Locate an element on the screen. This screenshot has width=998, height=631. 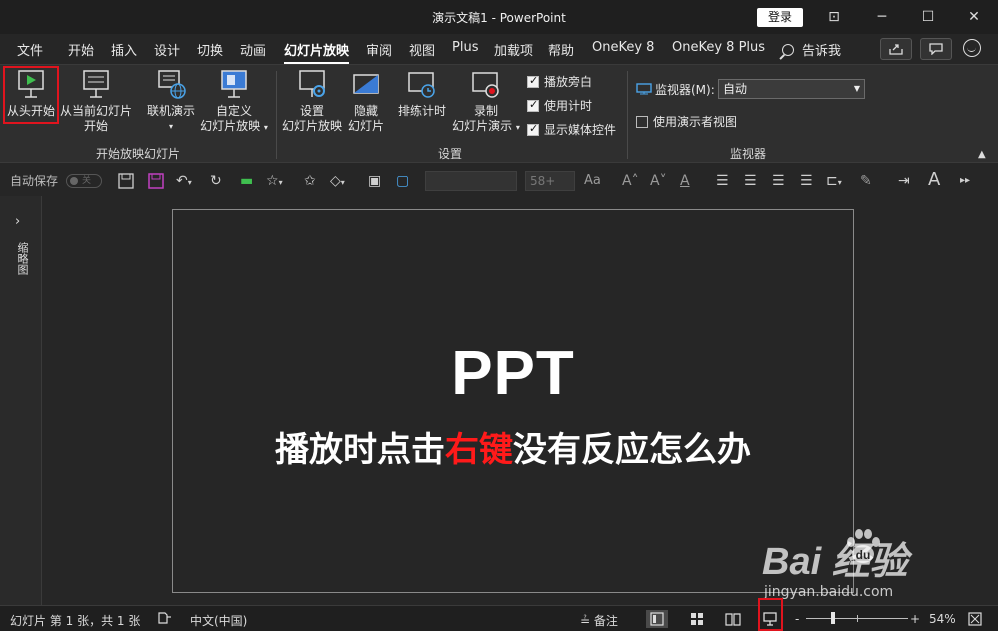
language-indicator: 中文(中国) is located at coordinates (218, 620).